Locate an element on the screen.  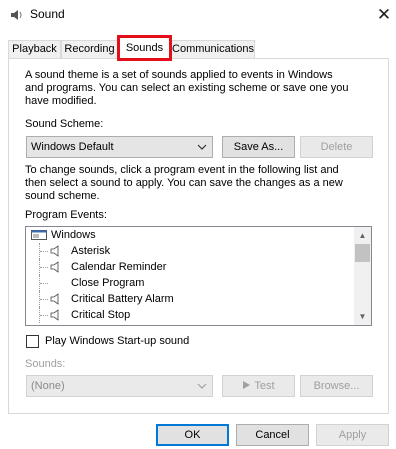
delete-button: Delete is located at coordinates (336, 147).